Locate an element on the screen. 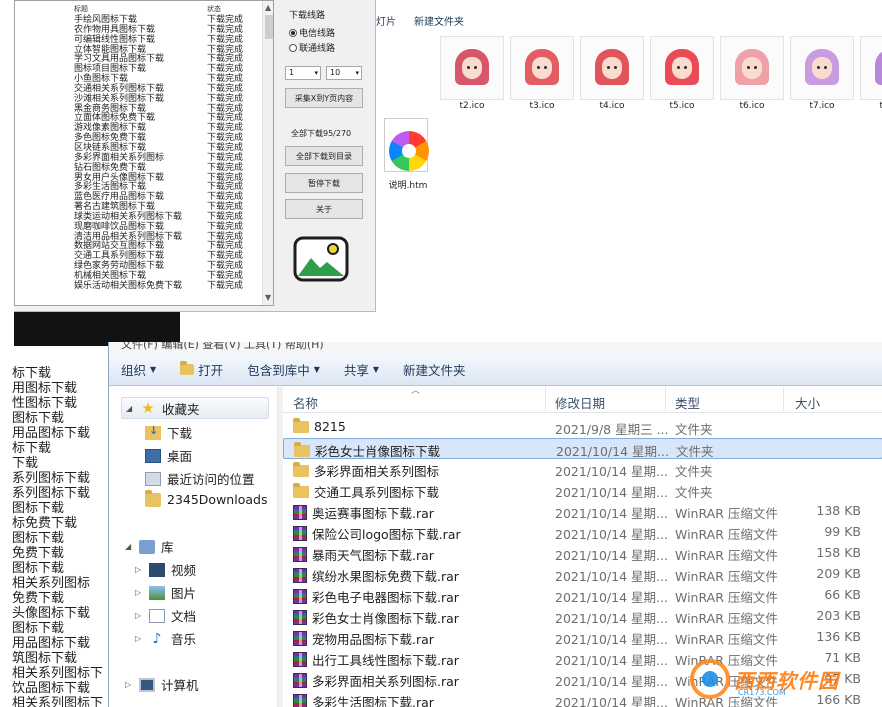  download-row: 绿色家务劳动图标下载 下载完成 is located at coordinates (140, 266).